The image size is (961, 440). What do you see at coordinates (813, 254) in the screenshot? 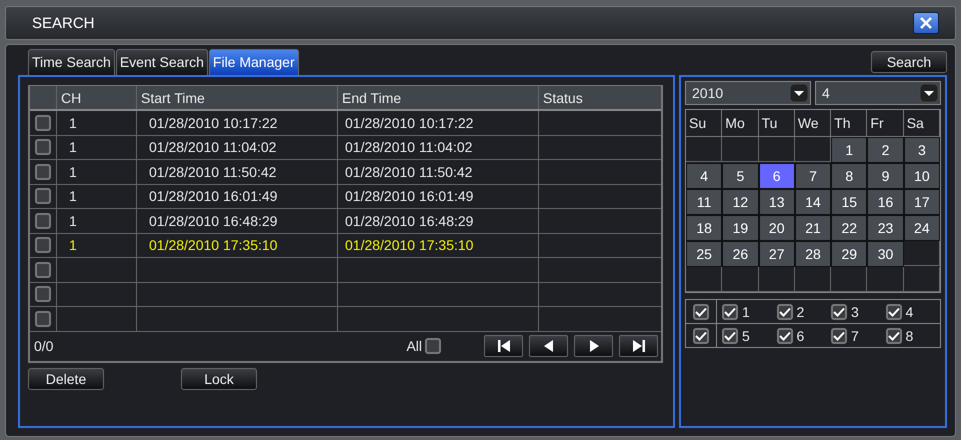
I see `calendar-day: 28` at bounding box center [813, 254].